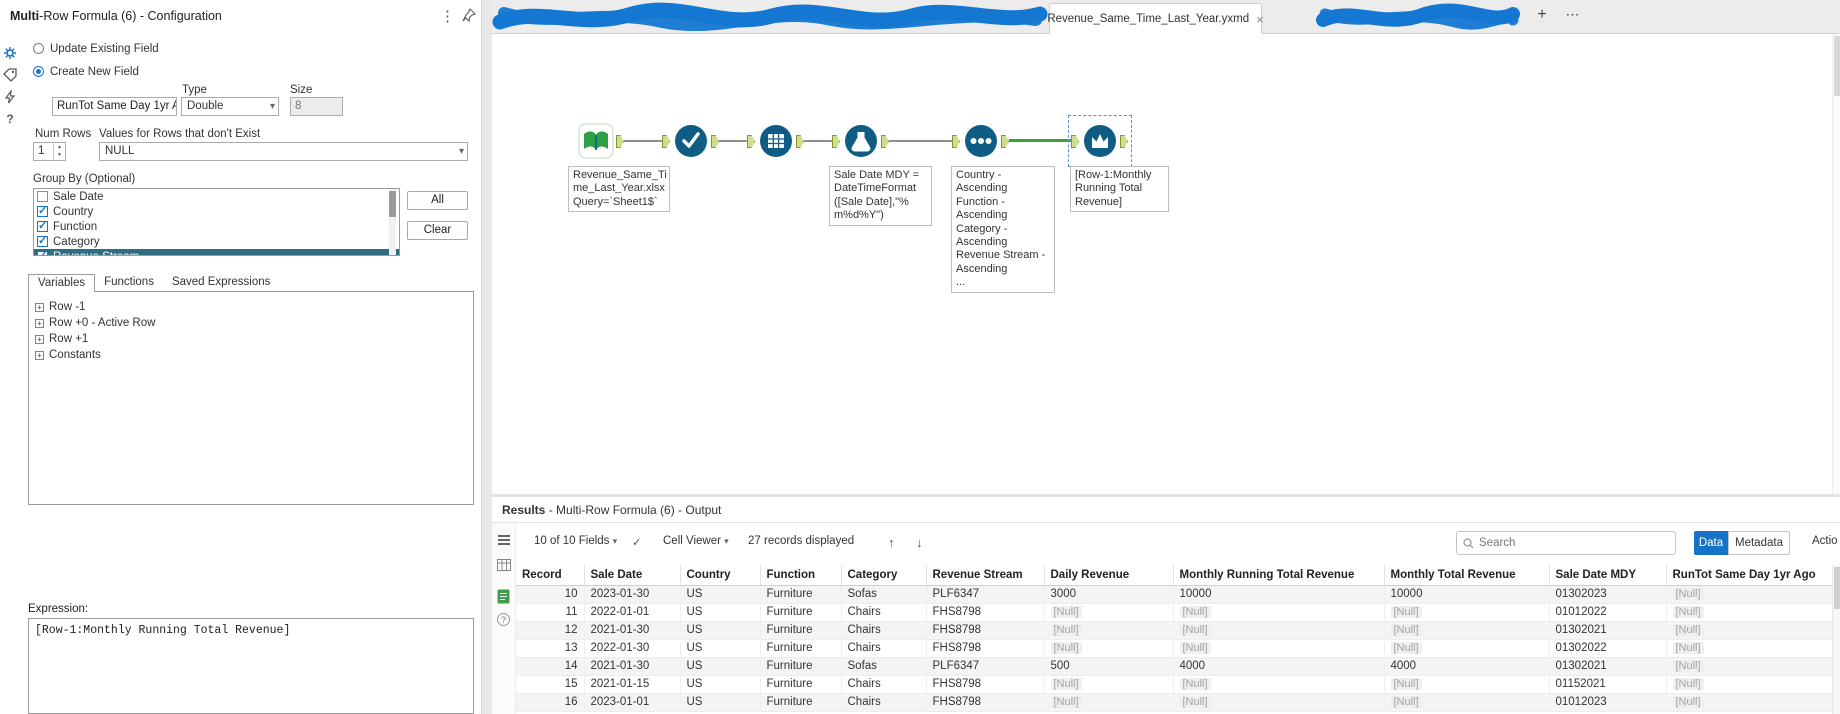 This screenshot has width=1840, height=714. Describe the element at coordinates (254, 307) in the screenshot. I see `tree-item: + Row -1` at that location.